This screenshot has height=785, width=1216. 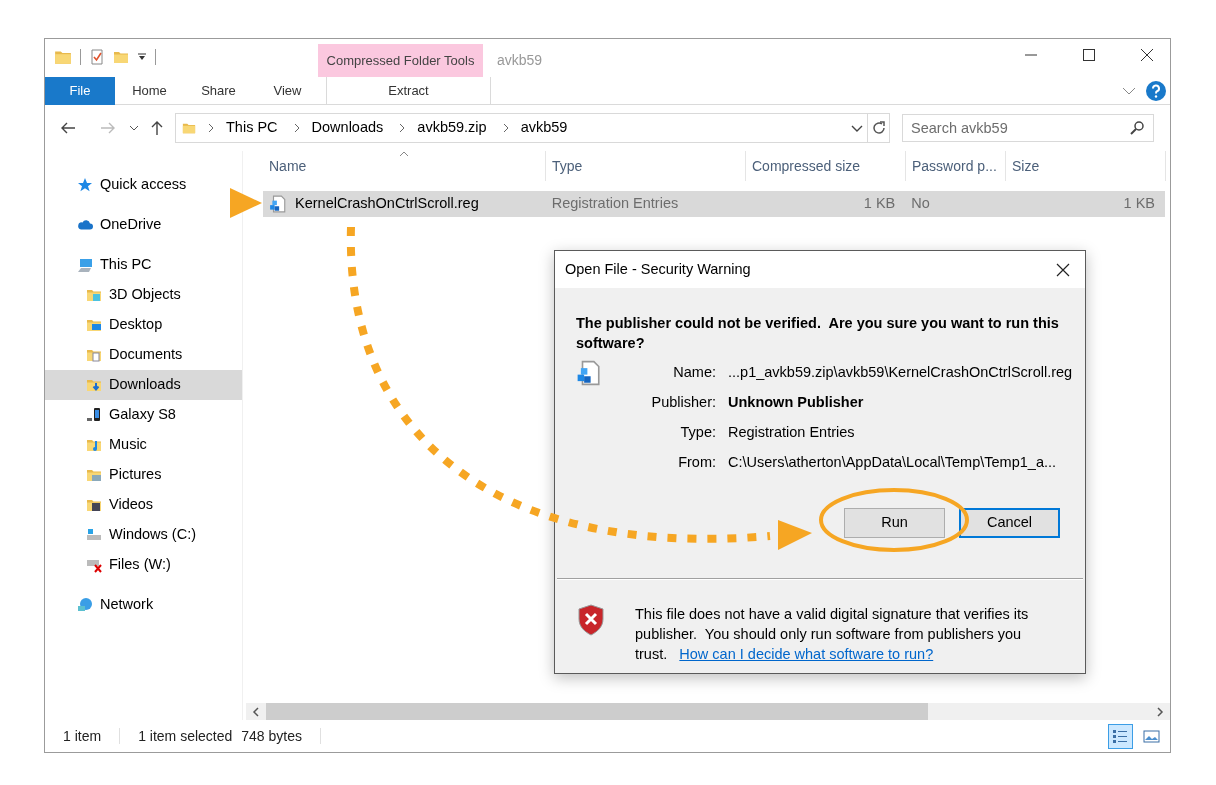 I want to click on back-icon, so click(x=68, y=128).